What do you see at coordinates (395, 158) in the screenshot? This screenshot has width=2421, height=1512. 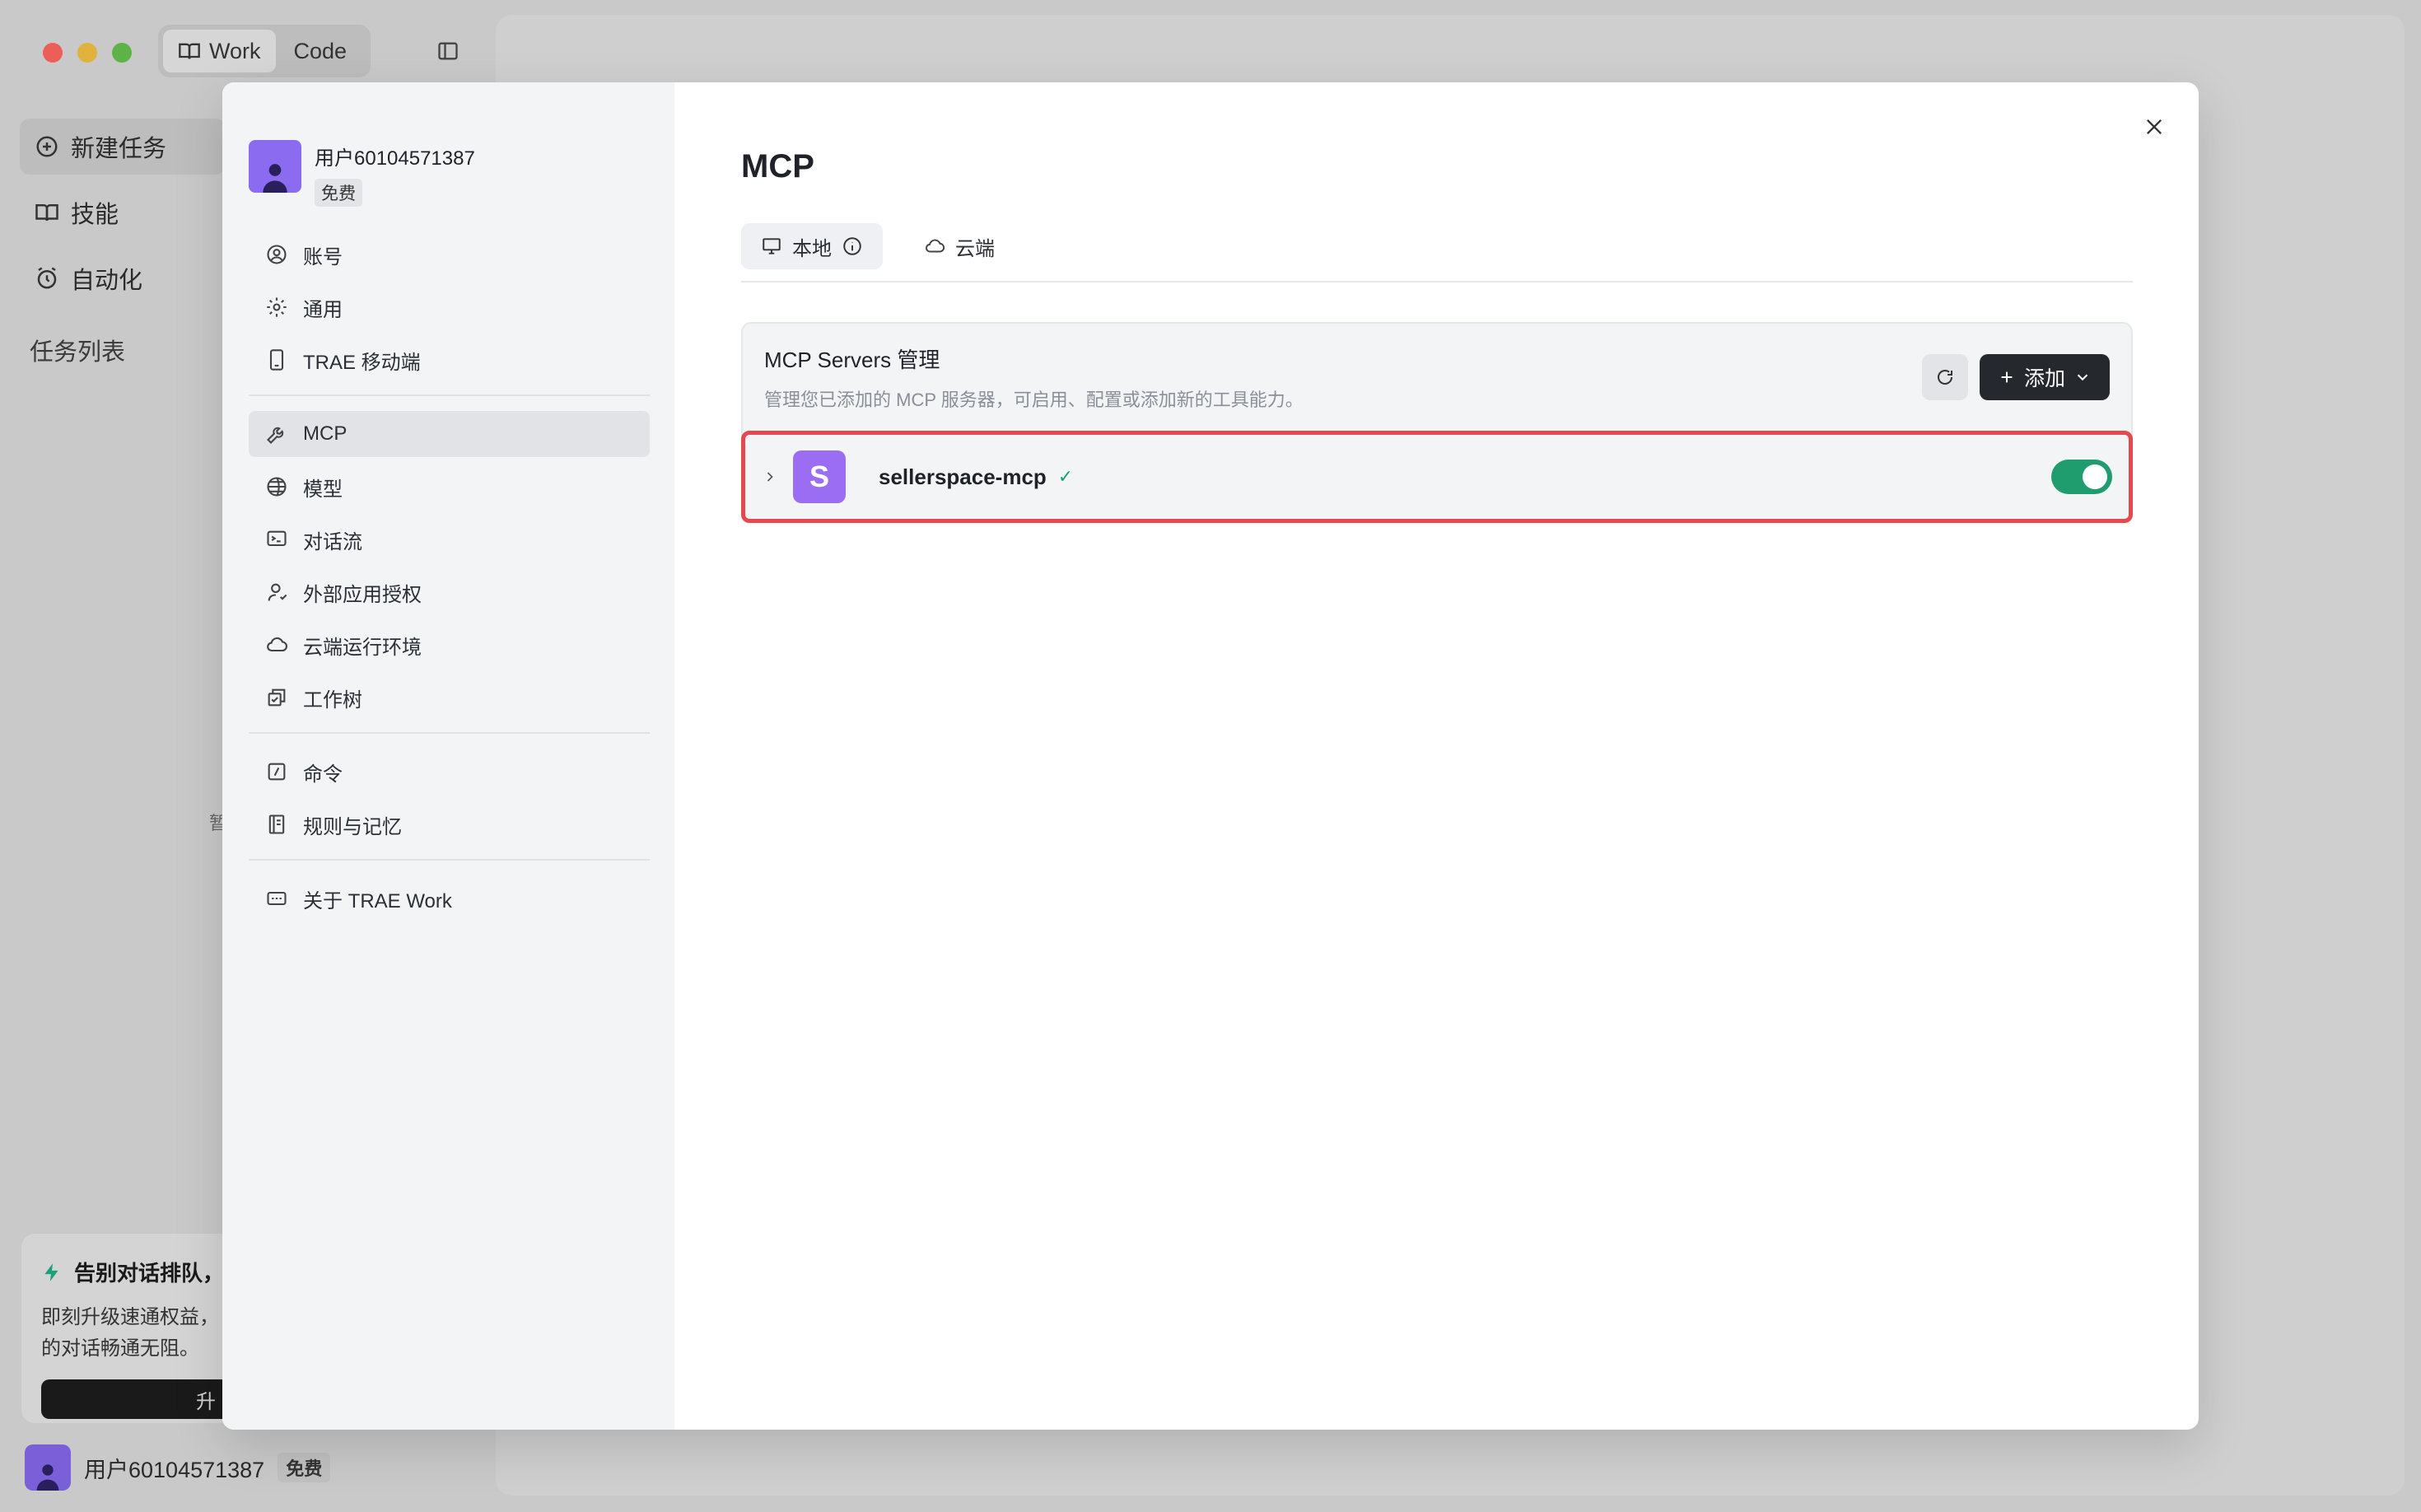 I see `profile-name: 用户60104571387` at bounding box center [395, 158].